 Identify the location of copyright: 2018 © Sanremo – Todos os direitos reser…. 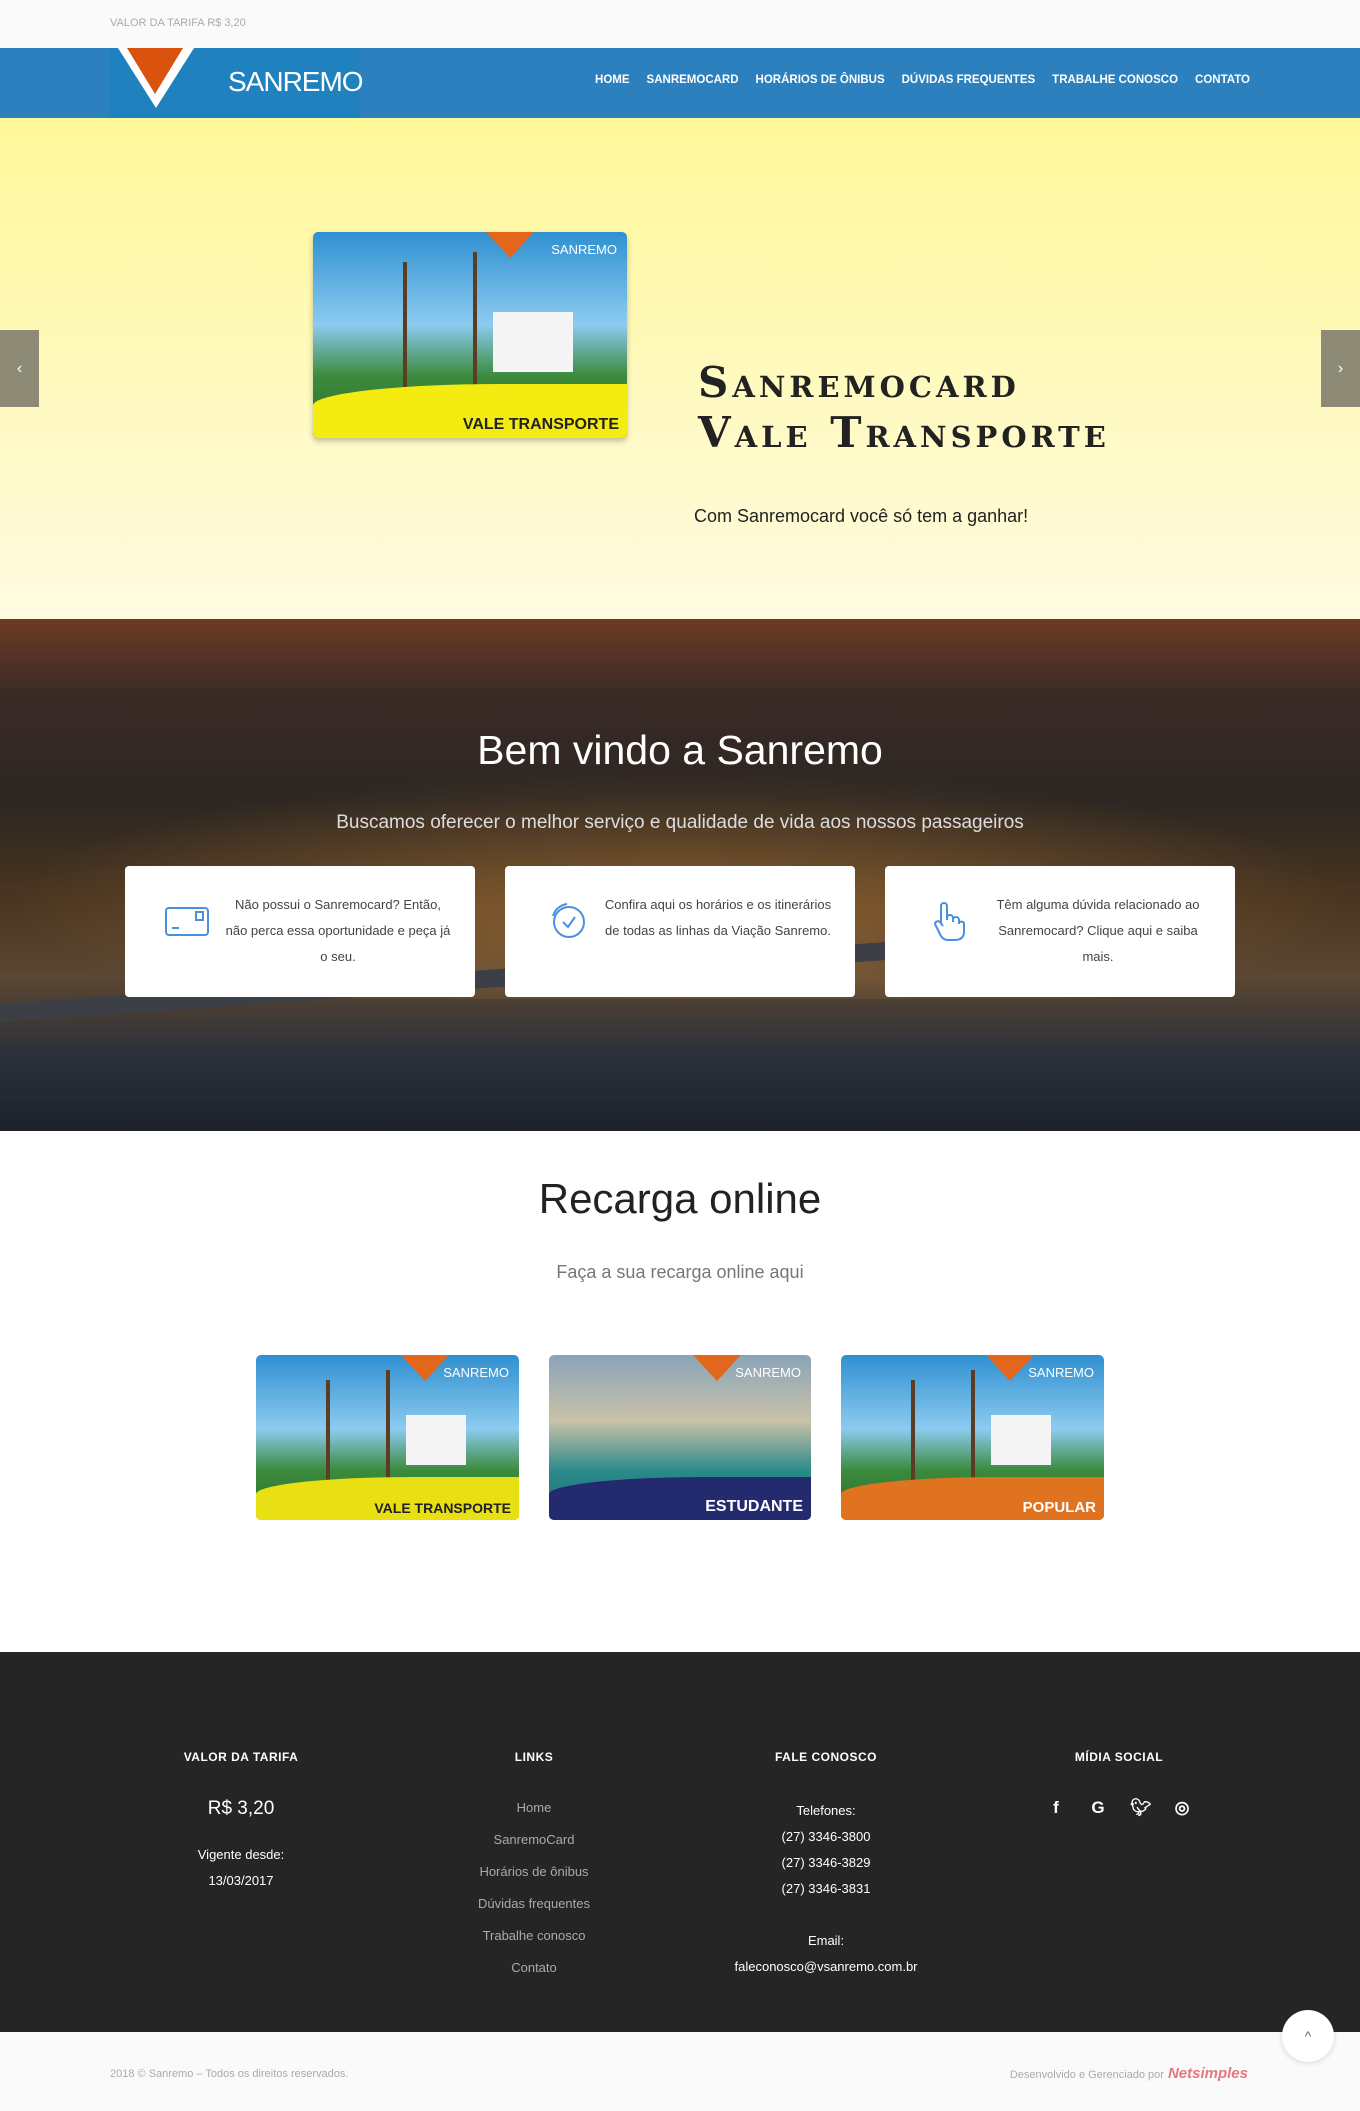
(229, 2074).